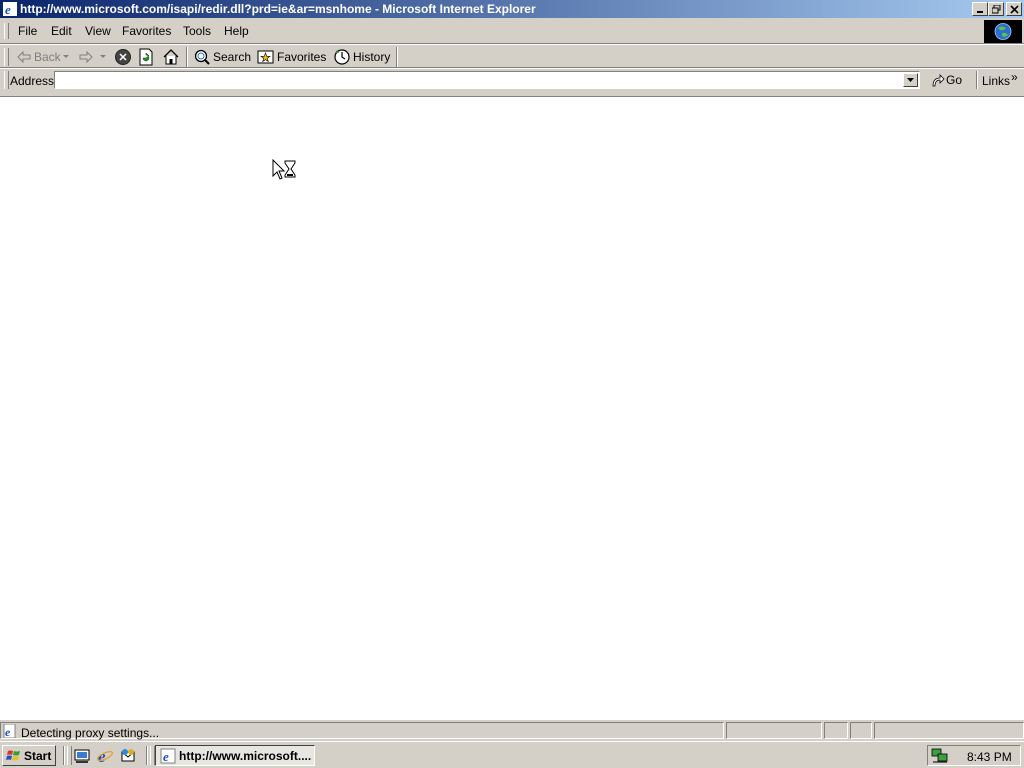 The image size is (1024, 768). What do you see at coordinates (32, 81) in the screenshot?
I see `address-label: Address` at bounding box center [32, 81].